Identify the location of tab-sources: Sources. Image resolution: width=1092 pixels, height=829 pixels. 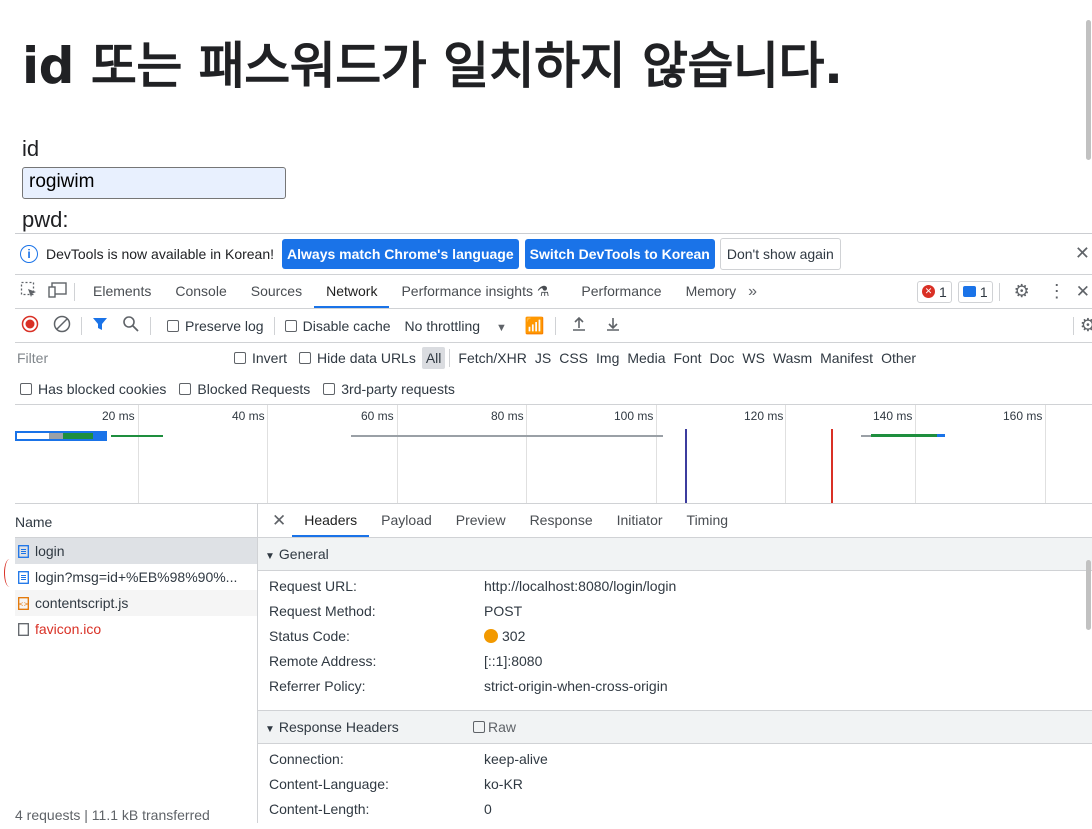
(276, 291).